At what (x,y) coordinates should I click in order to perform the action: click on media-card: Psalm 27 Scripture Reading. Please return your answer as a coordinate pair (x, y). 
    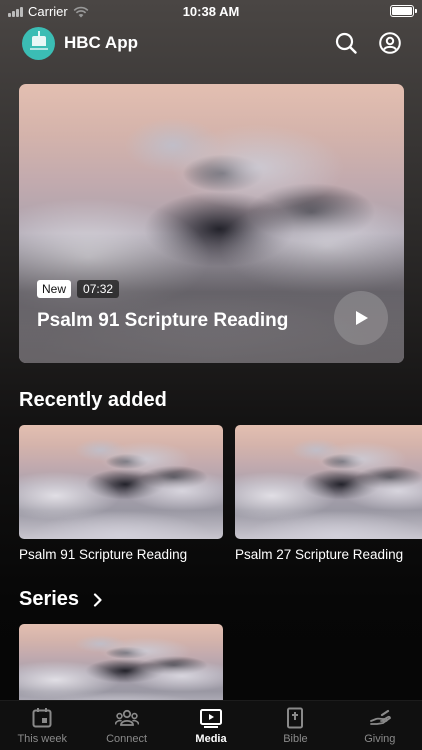
    Looking at the image, I should click on (328, 493).